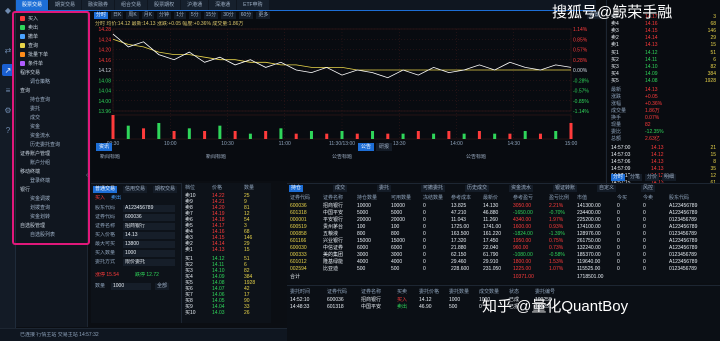  What do you see at coordinates (40, 217) in the screenshot?
I see `menu-item: 资金划转` at bounding box center [40, 217].